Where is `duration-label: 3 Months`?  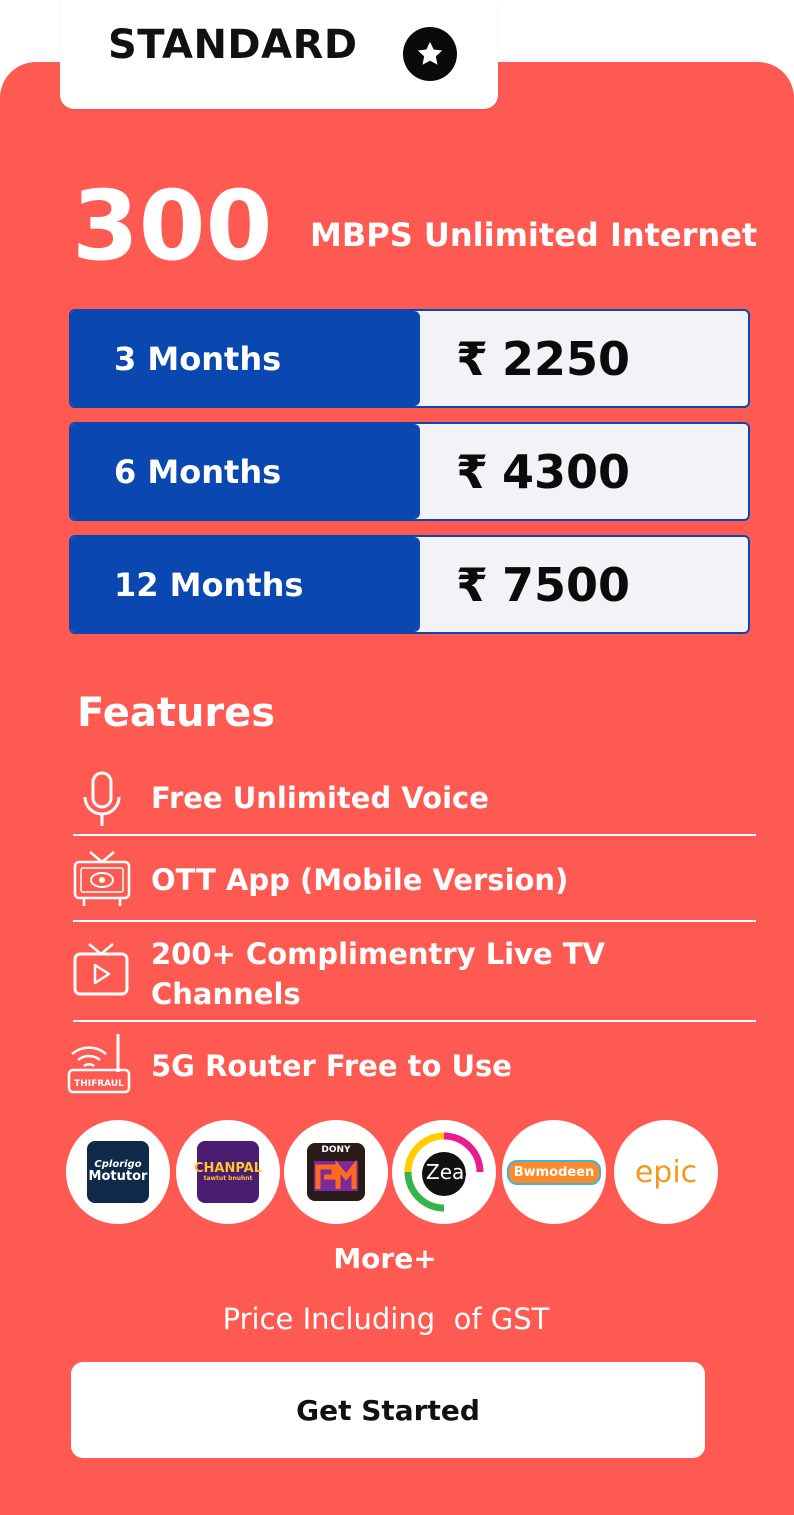
duration-label: 3 Months is located at coordinates (245, 358).